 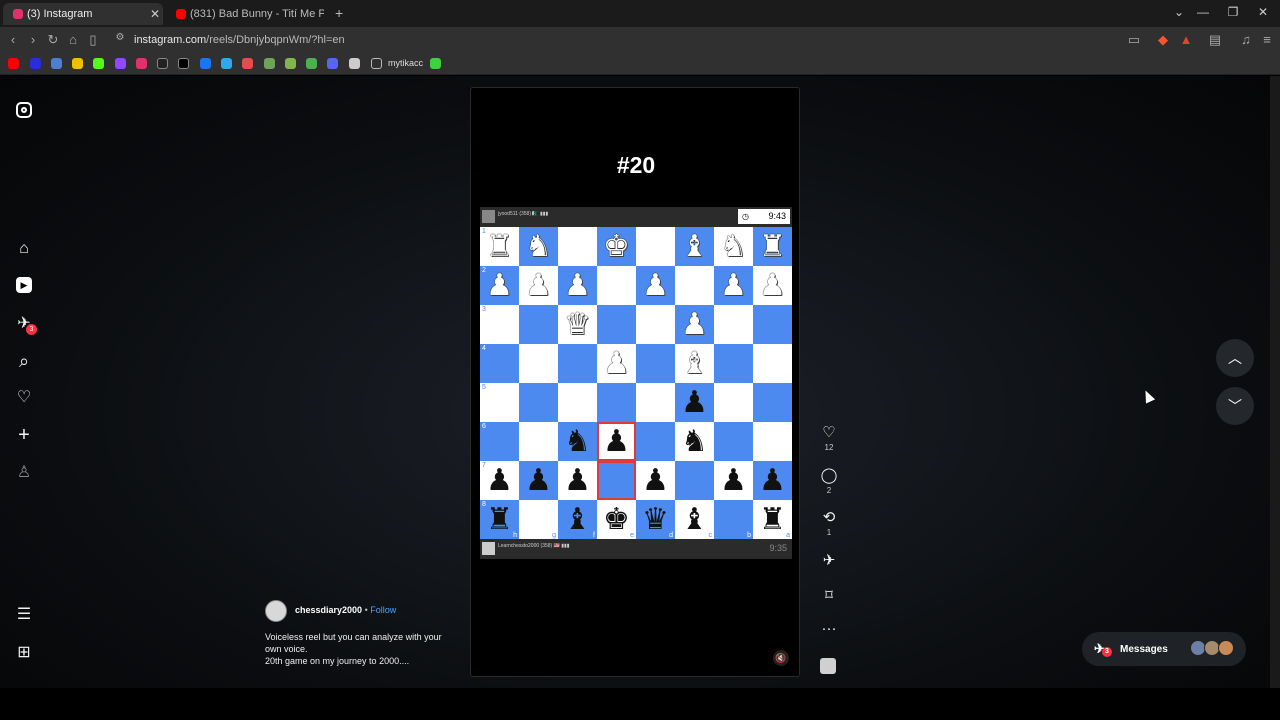 I want to click on clock-icon: ◷, so click(x=745, y=216).